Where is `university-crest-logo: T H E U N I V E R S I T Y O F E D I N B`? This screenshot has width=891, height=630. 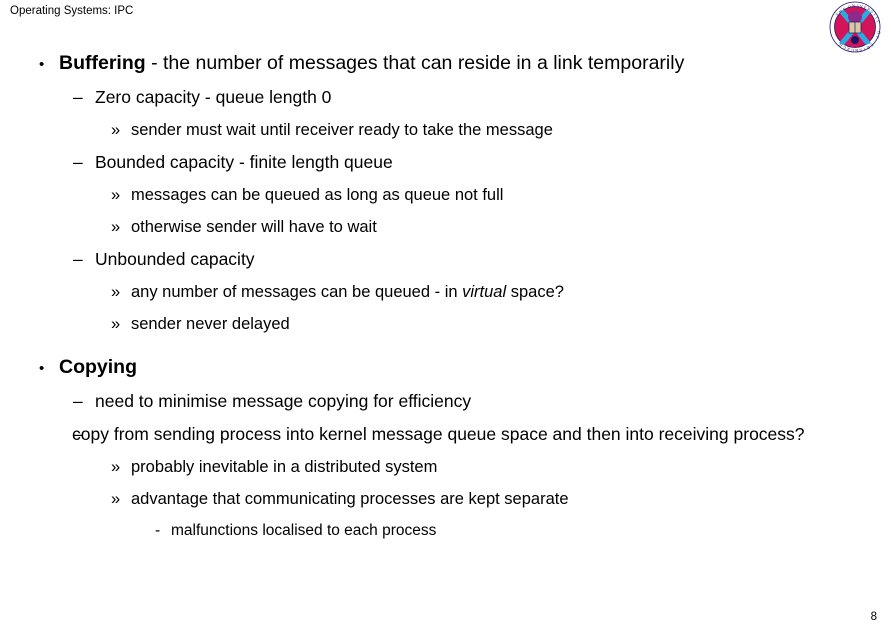 university-crest-logo: T H E U N I V E R S I T Y O F E D I N B is located at coordinates (855, 27).